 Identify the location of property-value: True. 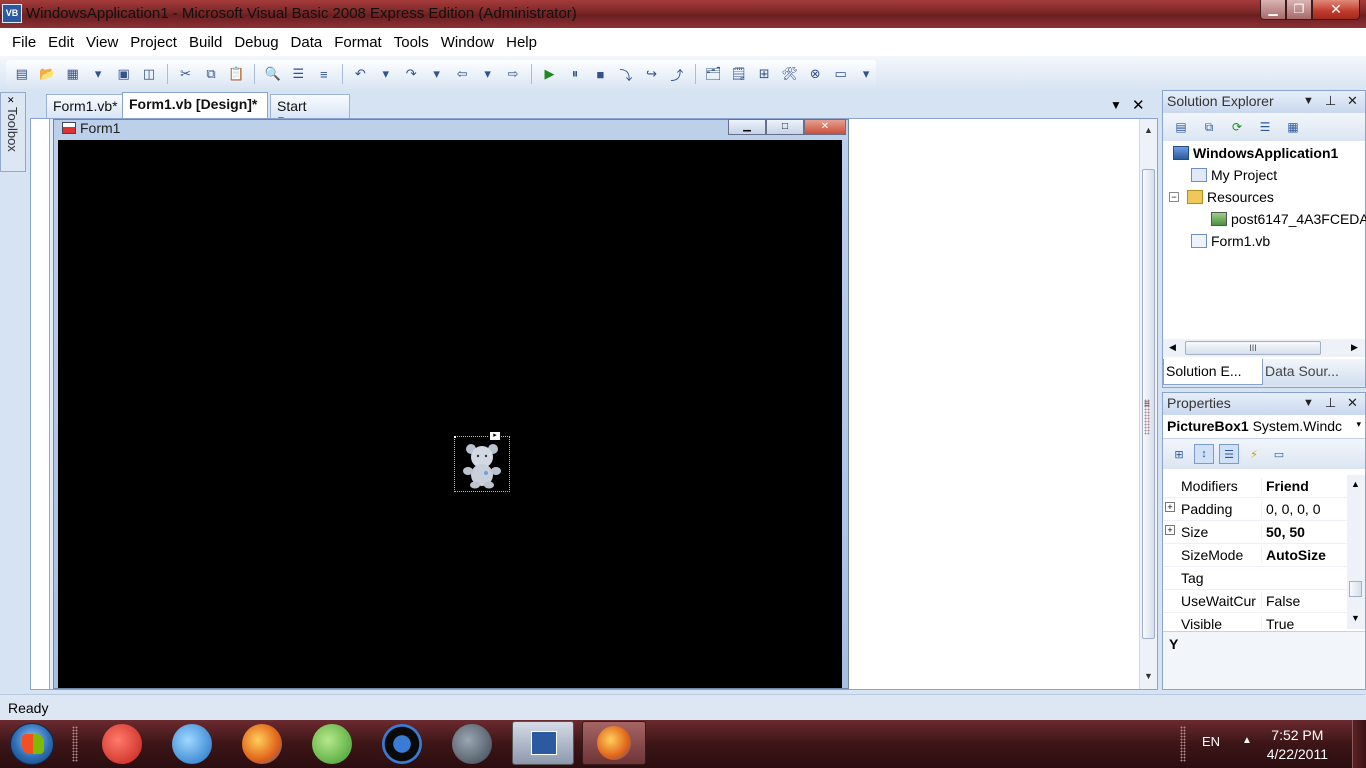
(1304, 622).